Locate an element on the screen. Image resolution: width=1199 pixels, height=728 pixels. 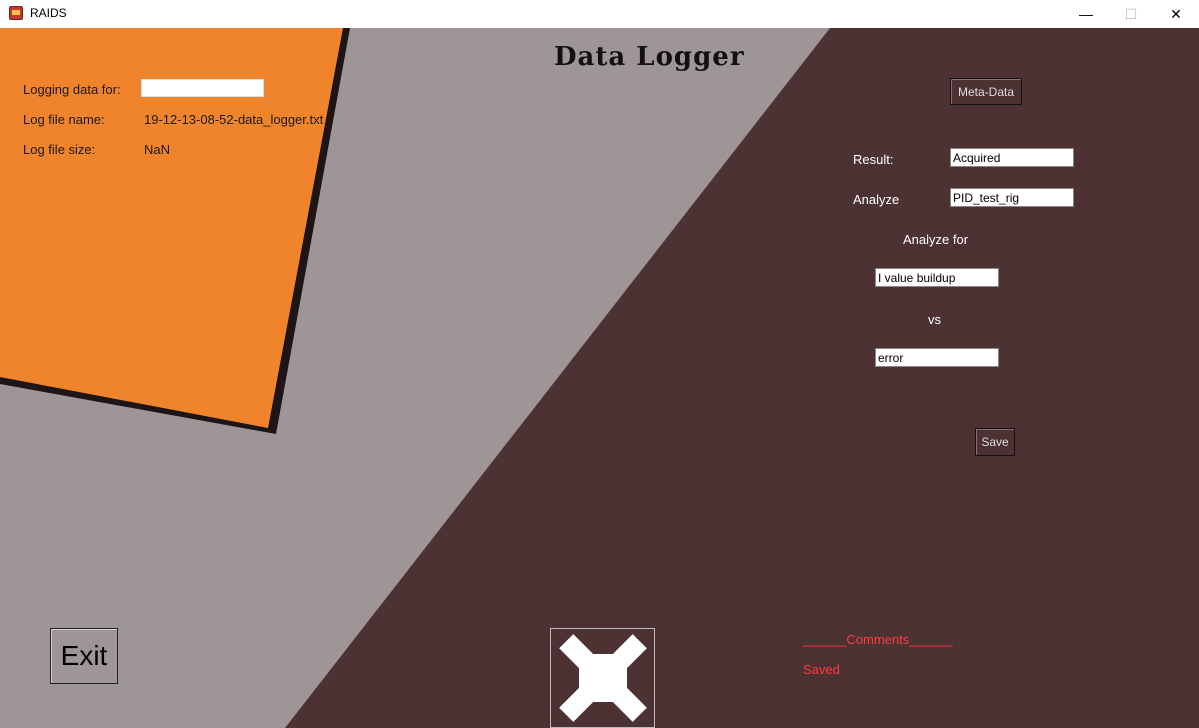
log-file-name-value: 19-12-13-08-52-data_logger.txt is located at coordinates (234, 119).